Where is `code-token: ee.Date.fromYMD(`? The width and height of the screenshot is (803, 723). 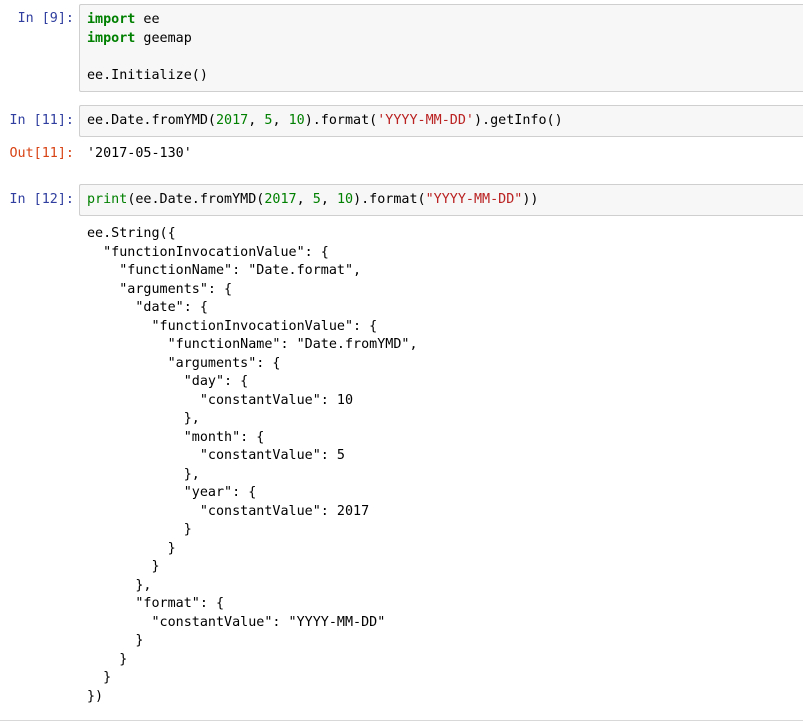 code-token: ee.Date.fromYMD( is located at coordinates (151, 120).